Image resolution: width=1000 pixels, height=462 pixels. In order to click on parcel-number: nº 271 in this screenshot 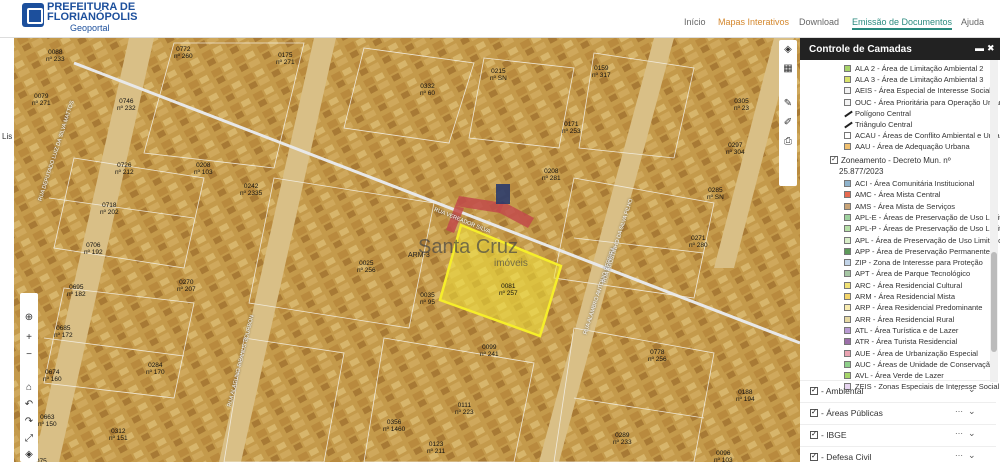, I will do `click(285, 62)`.